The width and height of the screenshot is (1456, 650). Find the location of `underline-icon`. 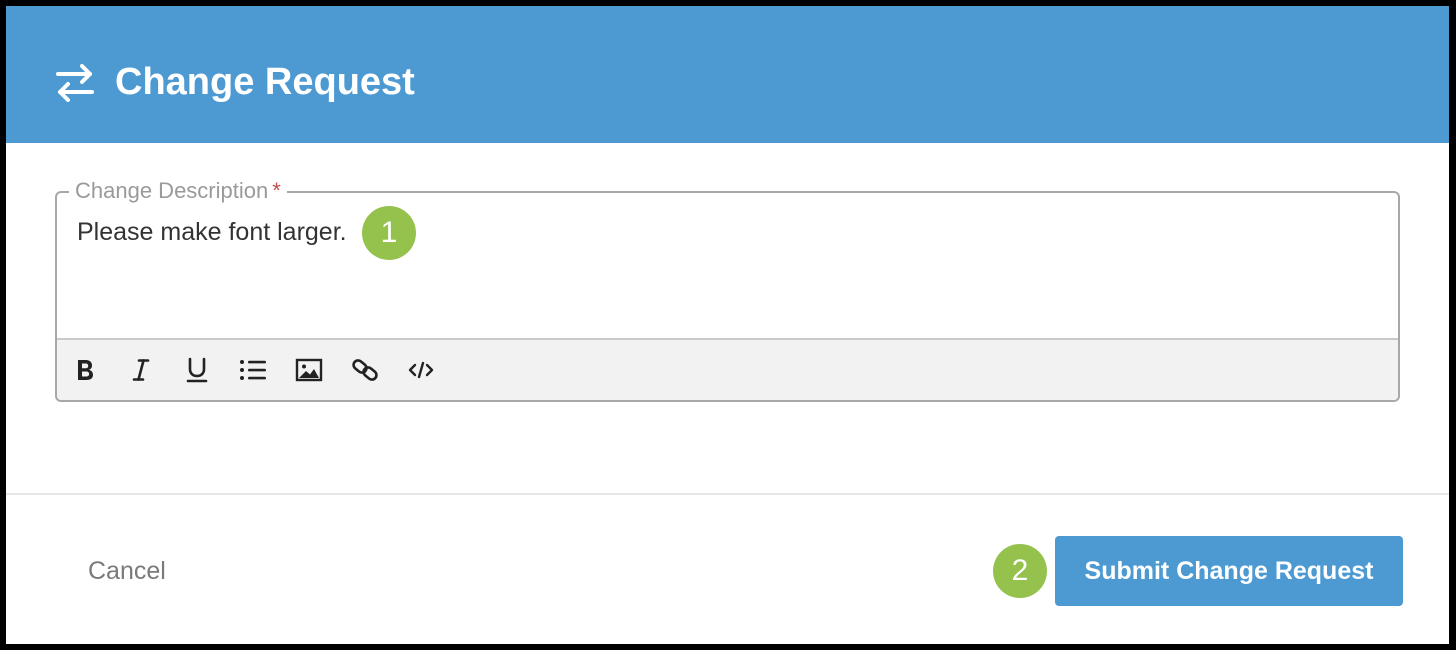

underline-icon is located at coordinates (197, 370).